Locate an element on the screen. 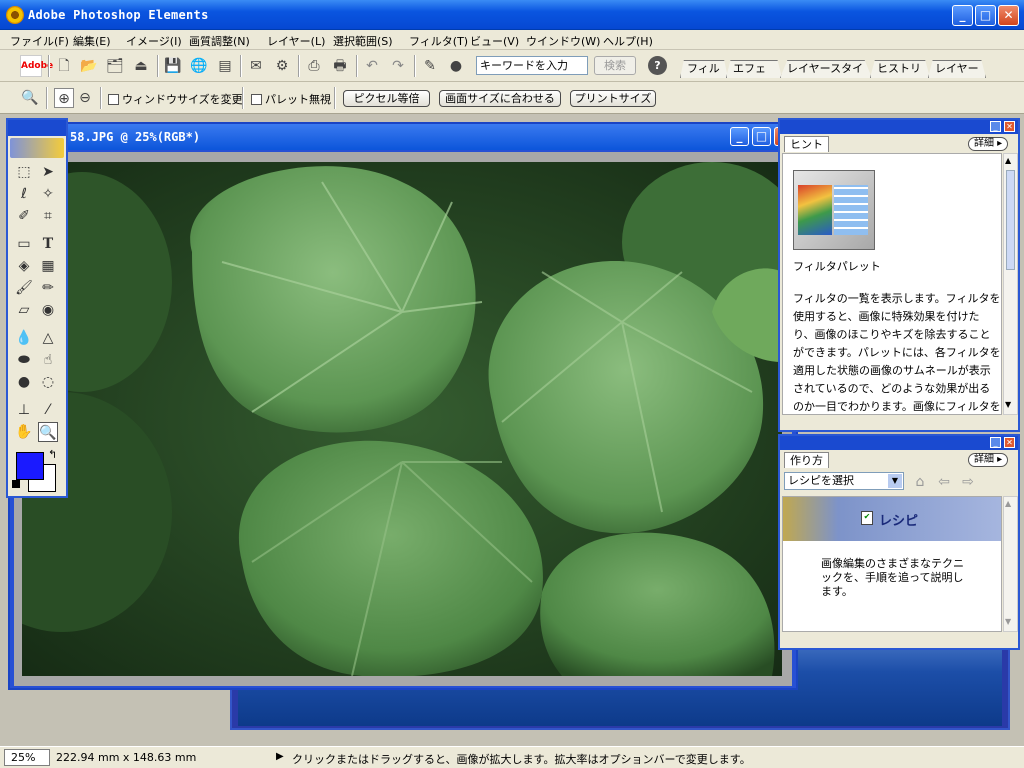 This screenshot has height=768, width=1024. email-icon: ✉ is located at coordinates (256, 66).